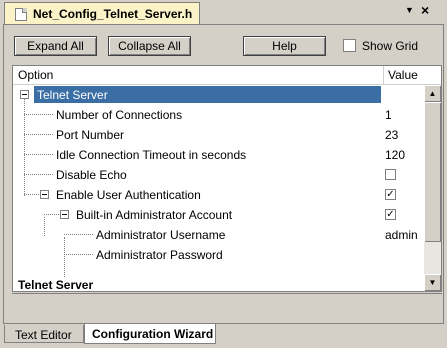 The height and width of the screenshot is (348, 447). I want to click on file-tab: Net_Config_Telnet_Server.h, so click(102, 13).